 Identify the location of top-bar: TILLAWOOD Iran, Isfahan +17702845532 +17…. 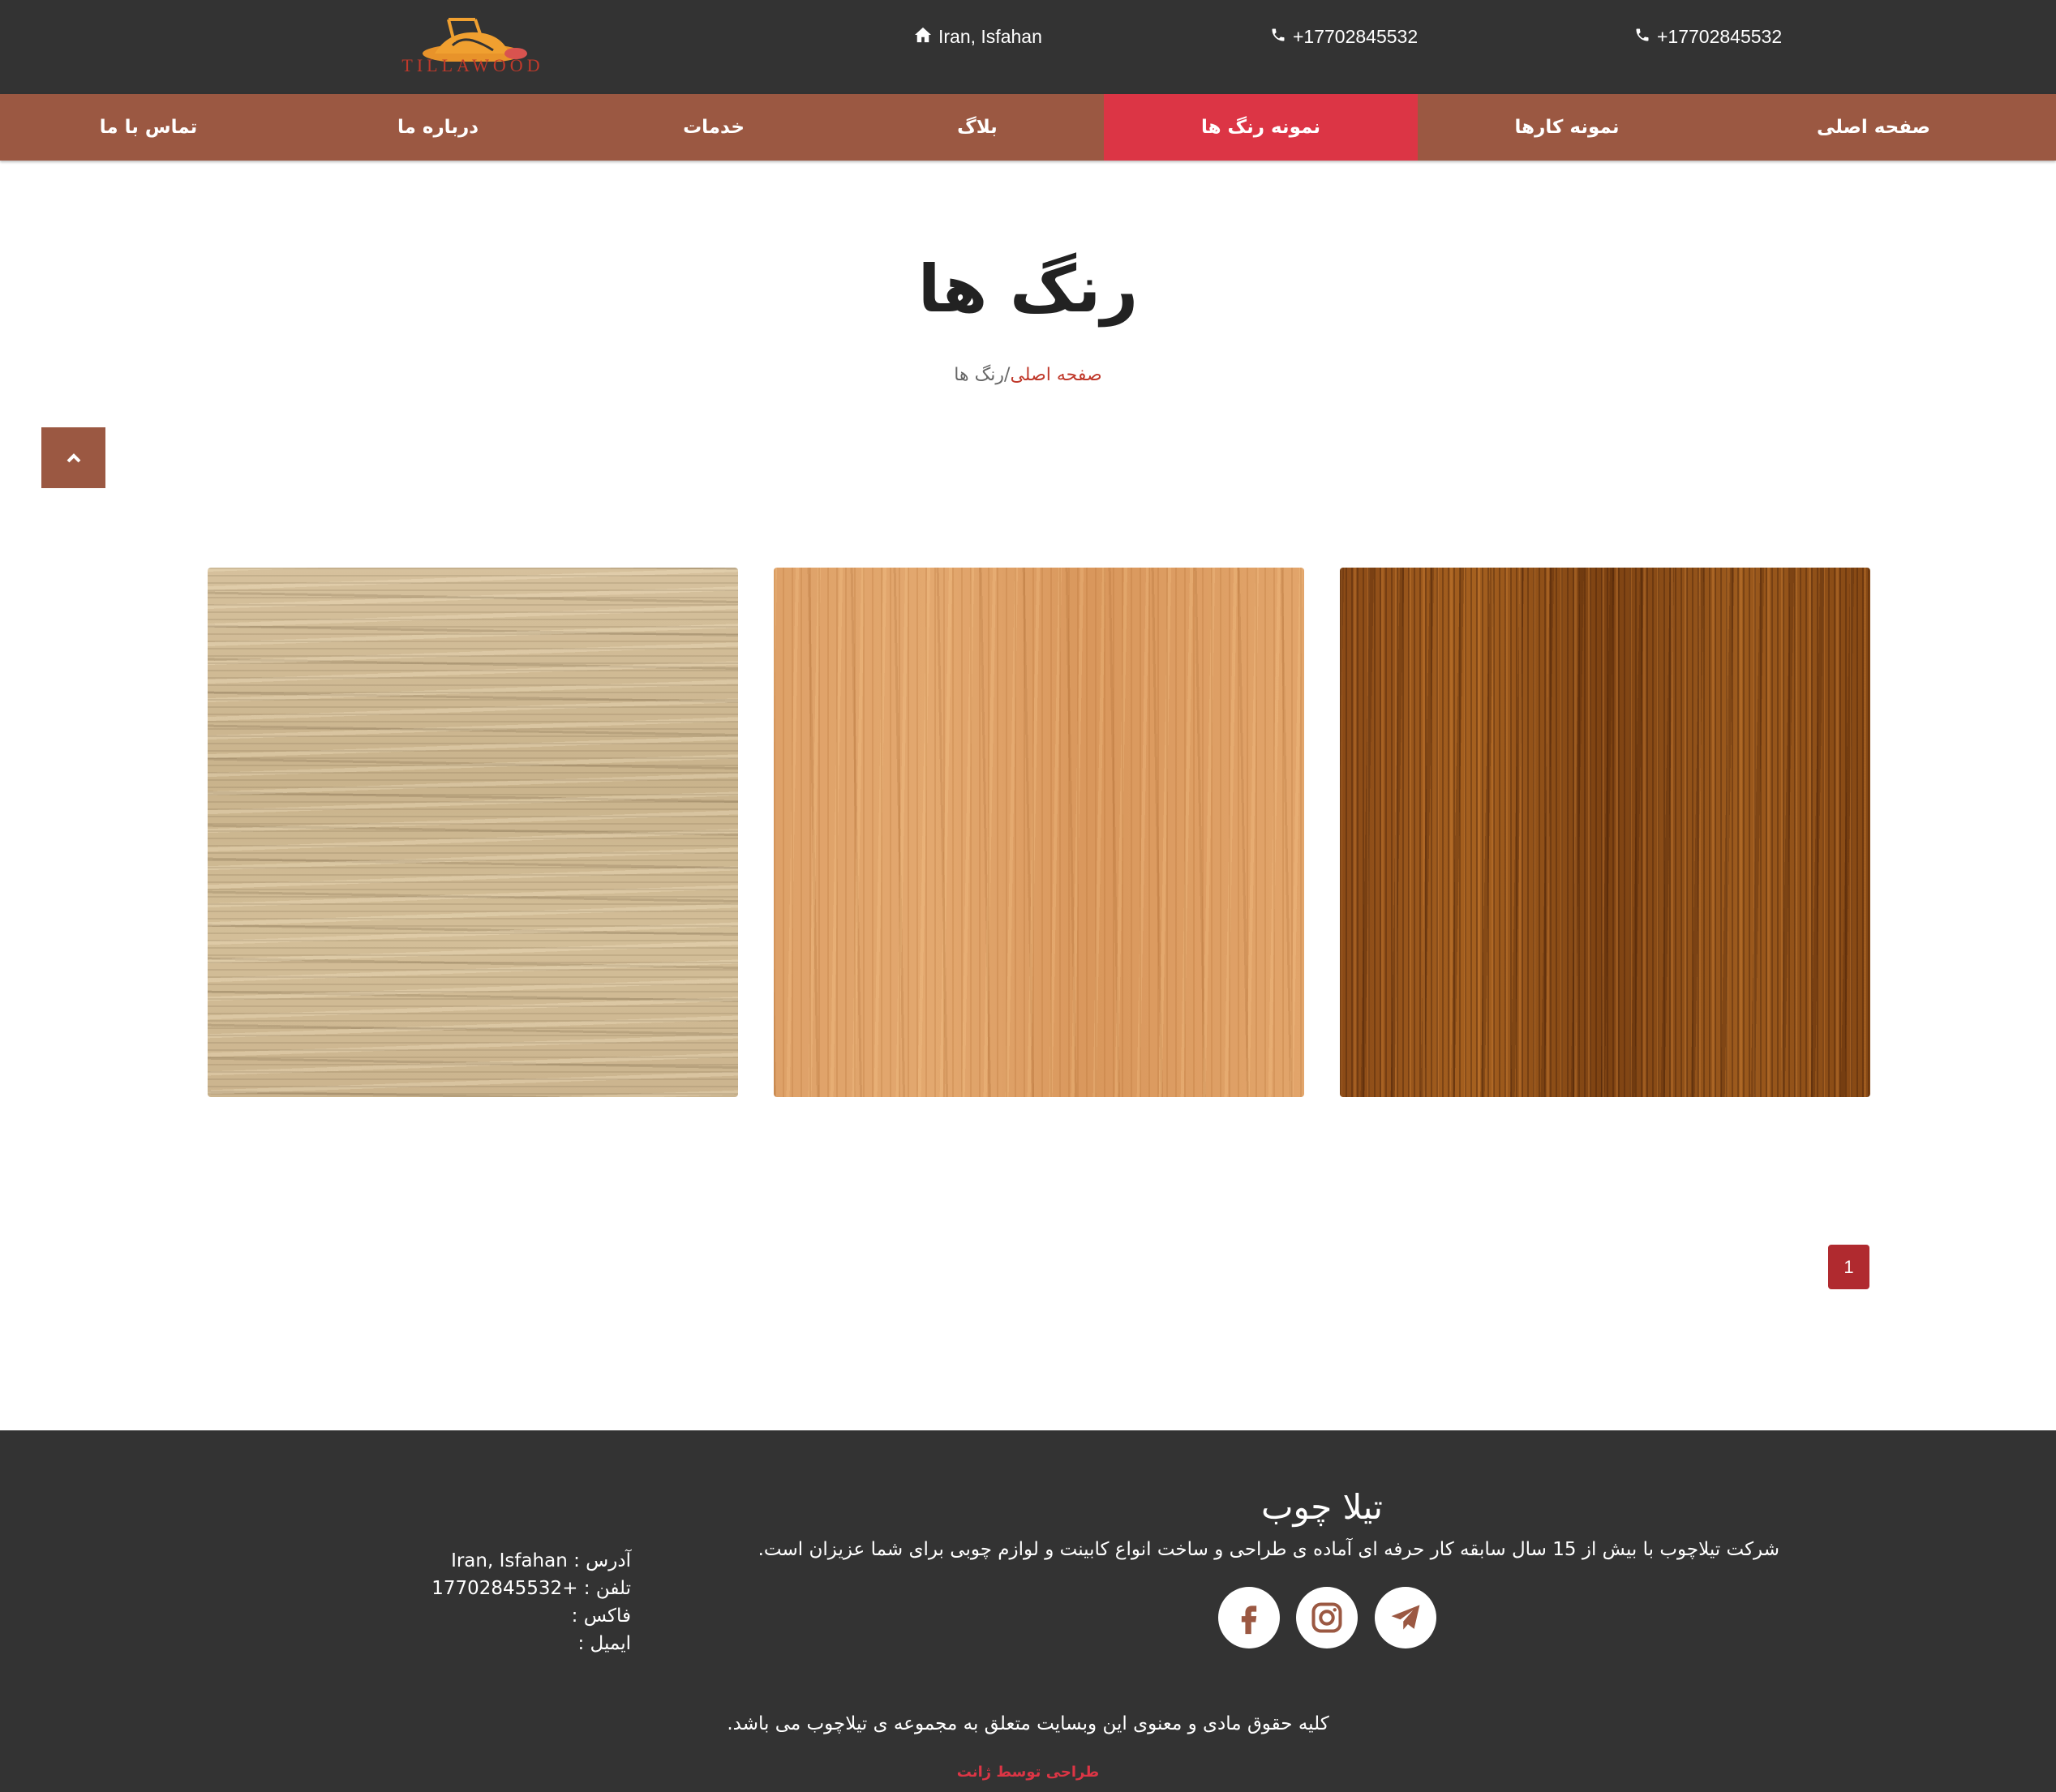
(1028, 47).